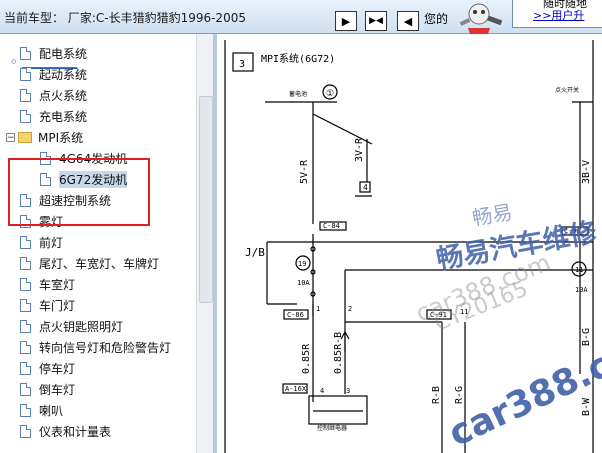 Image resolution: width=602 pixels, height=453 pixels. What do you see at coordinates (318, 309) in the screenshot?
I see `pin-1: 1` at bounding box center [318, 309].